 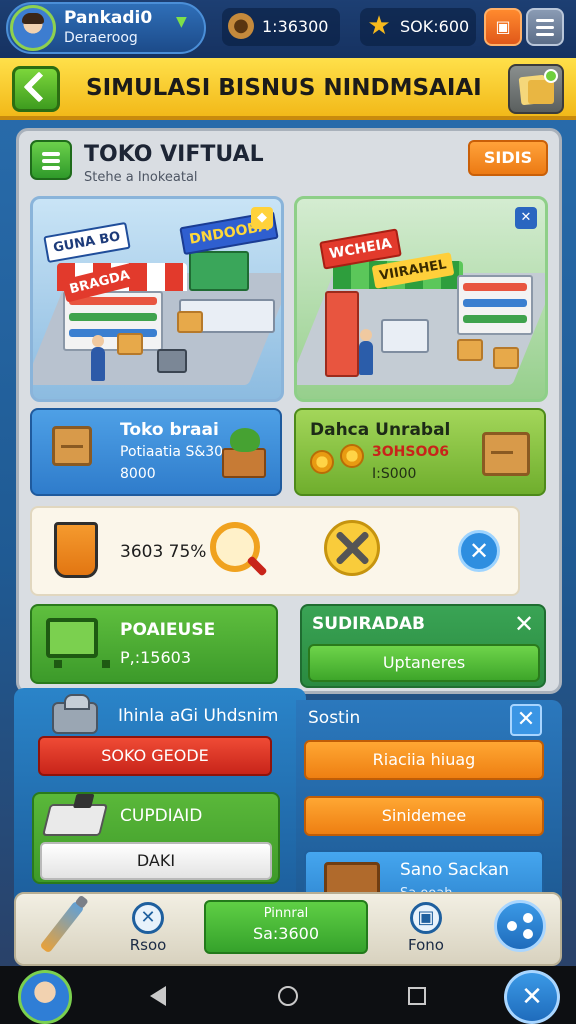 What do you see at coordinates (368, 624) in the screenshot?
I see `upgrade-title: SUDIRADAB` at bounding box center [368, 624].